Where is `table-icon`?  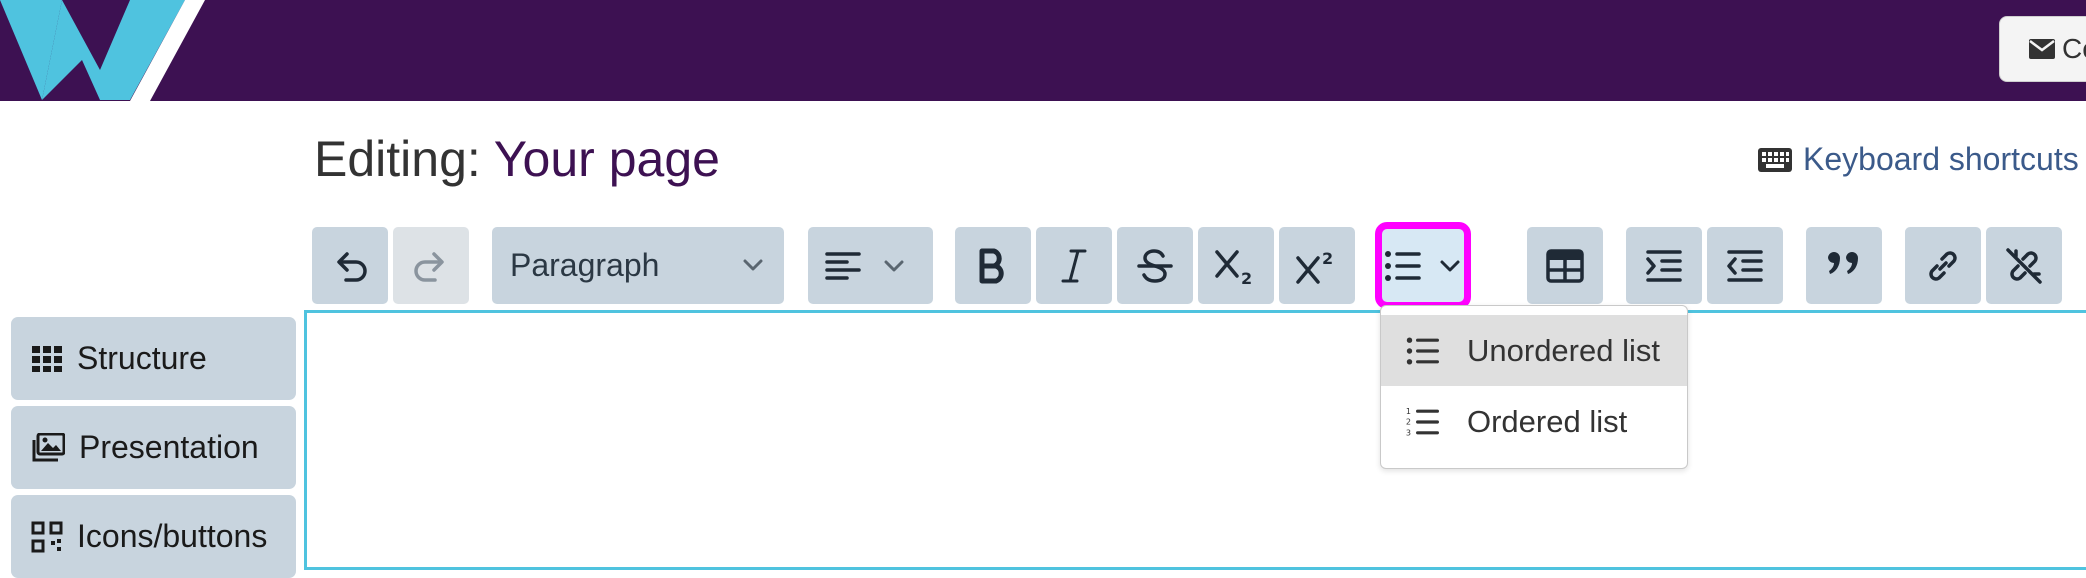 table-icon is located at coordinates (1565, 265).